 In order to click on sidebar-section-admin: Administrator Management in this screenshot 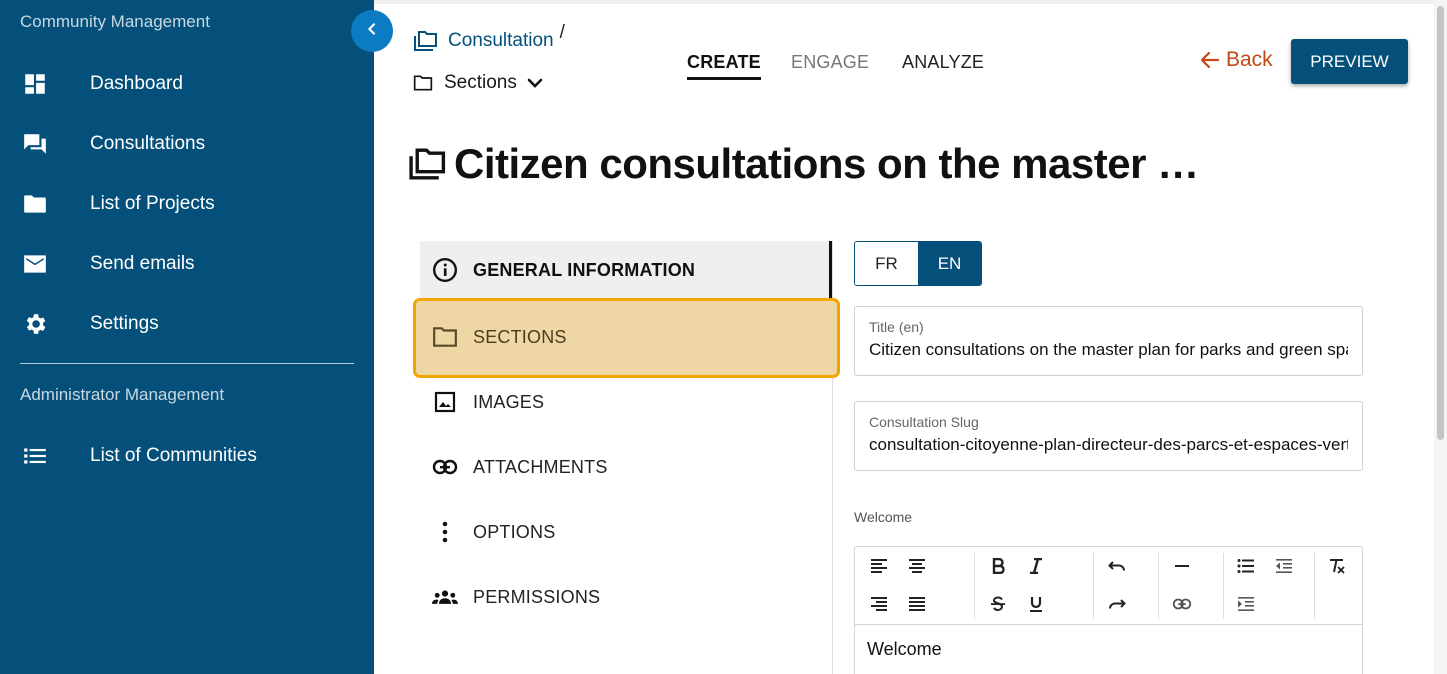, I will do `click(122, 394)`.